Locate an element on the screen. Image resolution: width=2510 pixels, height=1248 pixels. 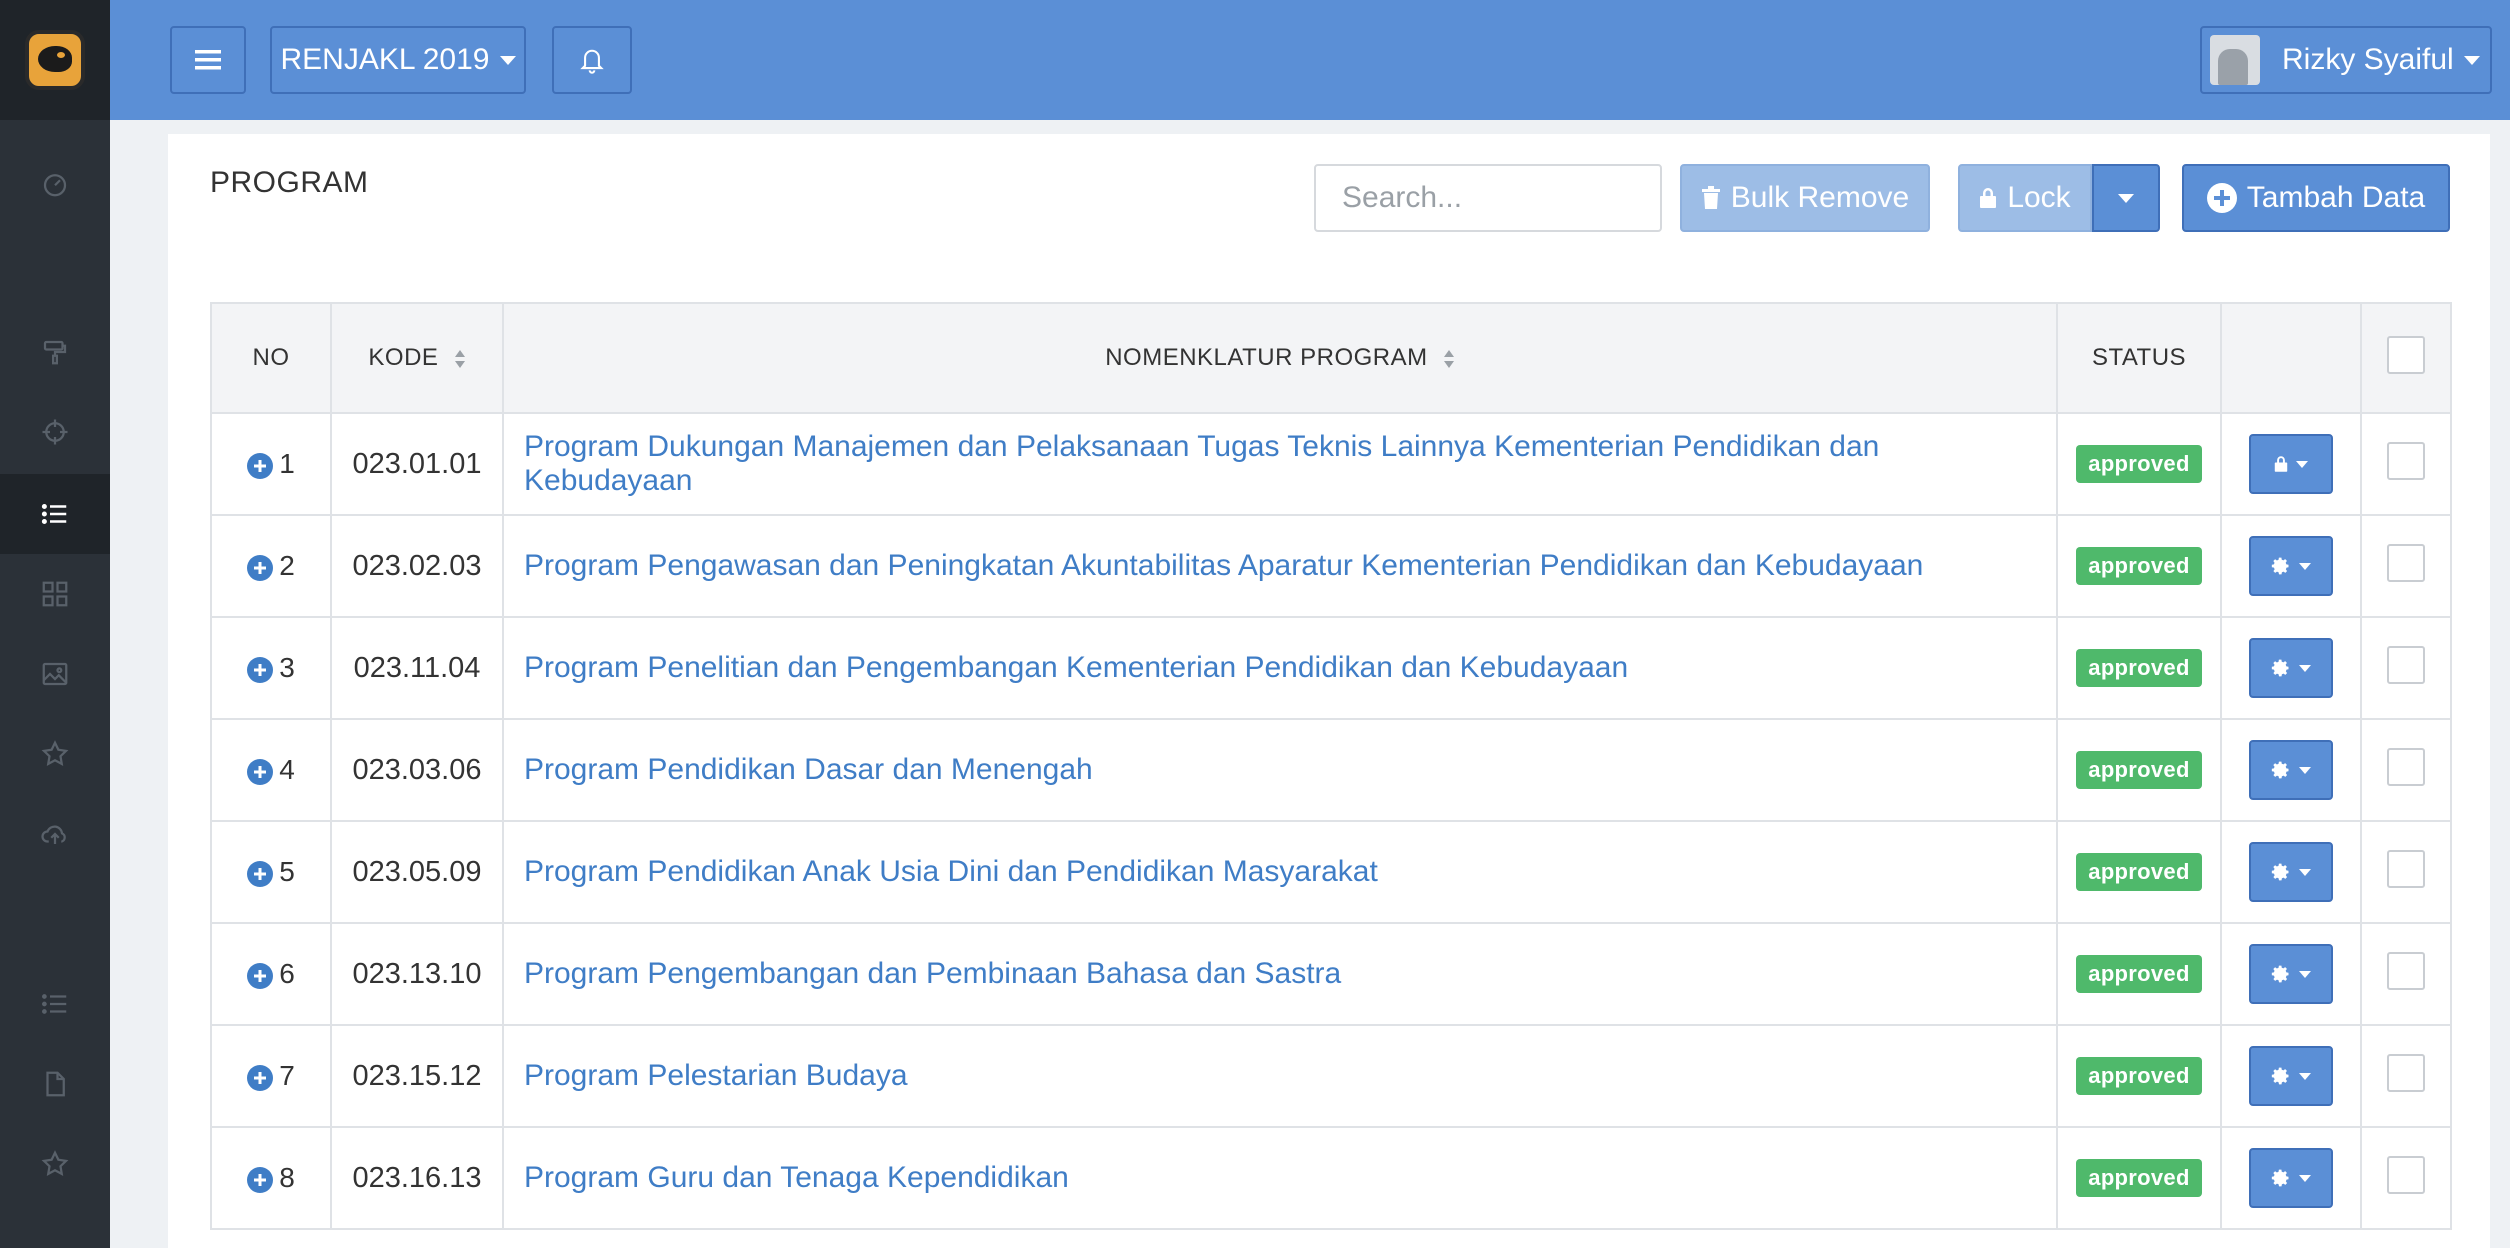
bulk-remove-button: Bulk Remove is located at coordinates (1805, 198).